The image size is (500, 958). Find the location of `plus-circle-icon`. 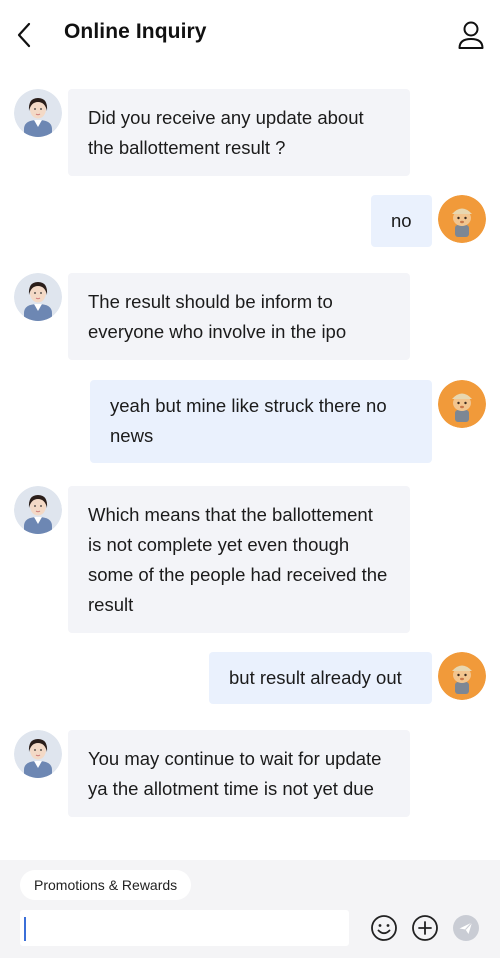

plus-circle-icon is located at coordinates (425, 928).